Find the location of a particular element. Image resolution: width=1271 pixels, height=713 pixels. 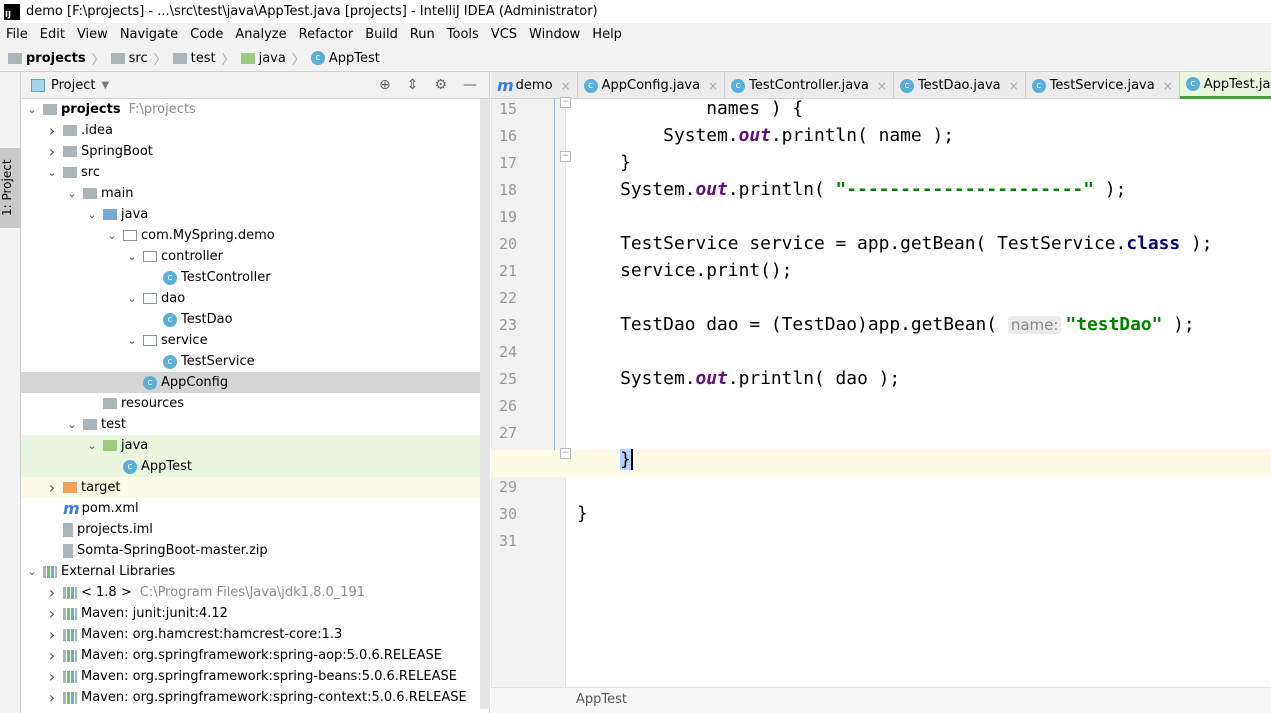

menu-file: File is located at coordinates (17, 34).